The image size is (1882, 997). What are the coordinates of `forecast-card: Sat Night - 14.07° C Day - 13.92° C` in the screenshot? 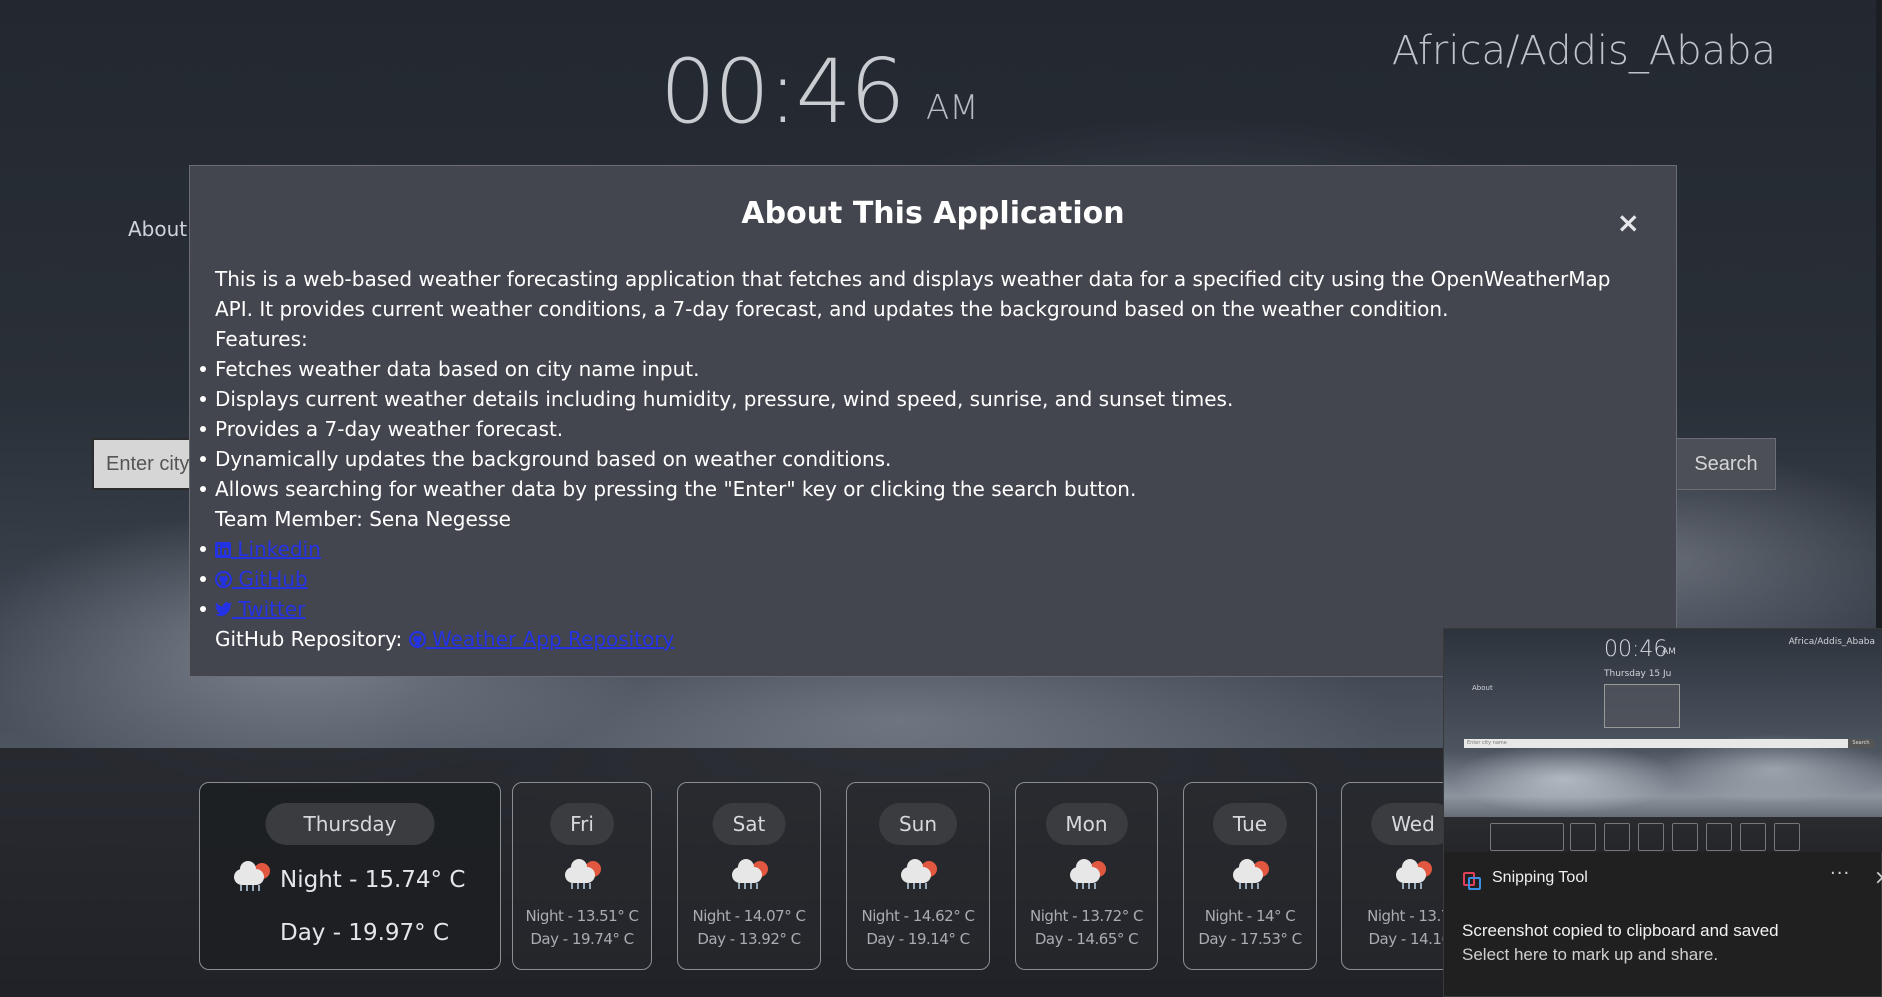 It's located at (749, 876).